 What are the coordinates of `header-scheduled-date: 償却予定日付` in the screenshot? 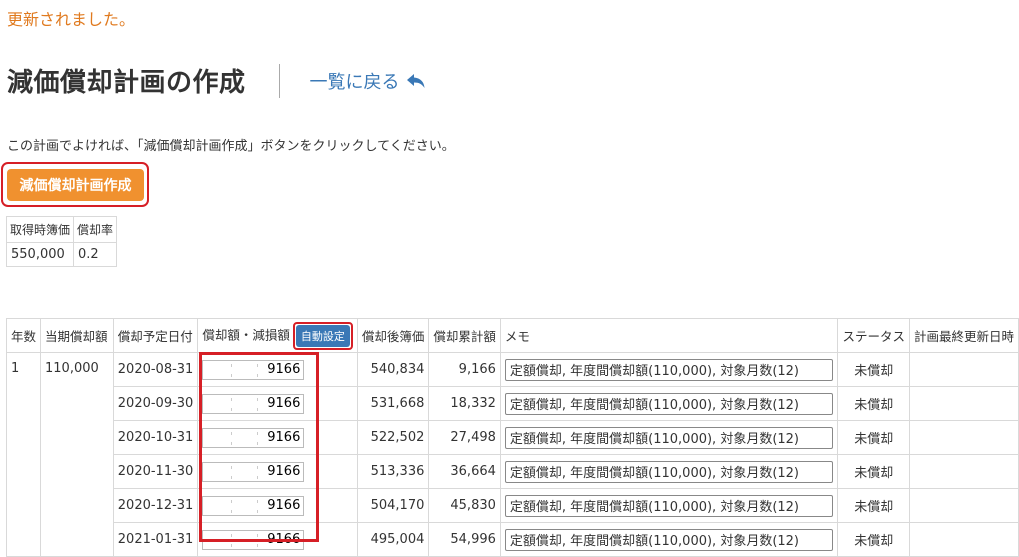 It's located at (155, 335).